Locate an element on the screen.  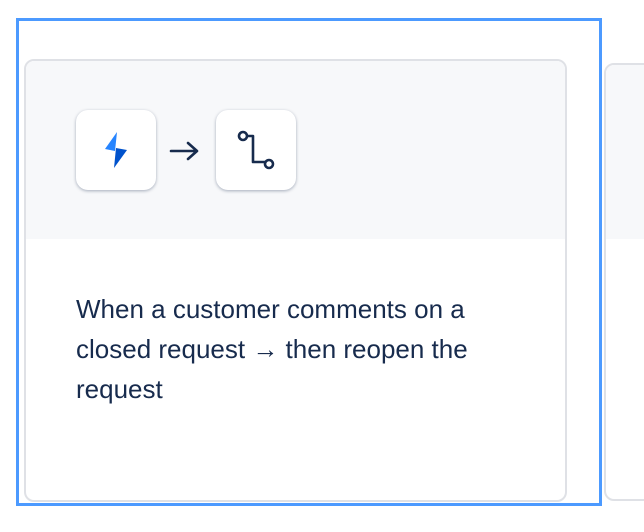
action-icon-tile is located at coordinates (256, 150).